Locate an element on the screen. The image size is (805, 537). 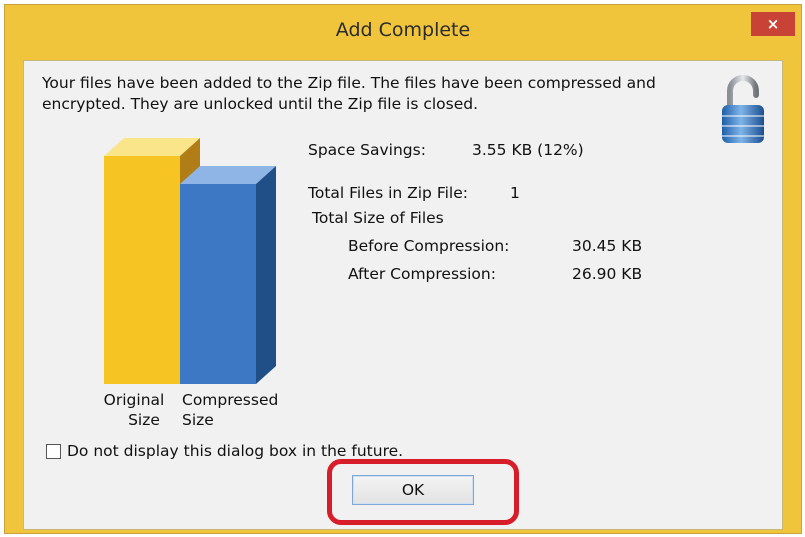
compressed-size-label: Compressed Size is located at coordinates (232, 410).